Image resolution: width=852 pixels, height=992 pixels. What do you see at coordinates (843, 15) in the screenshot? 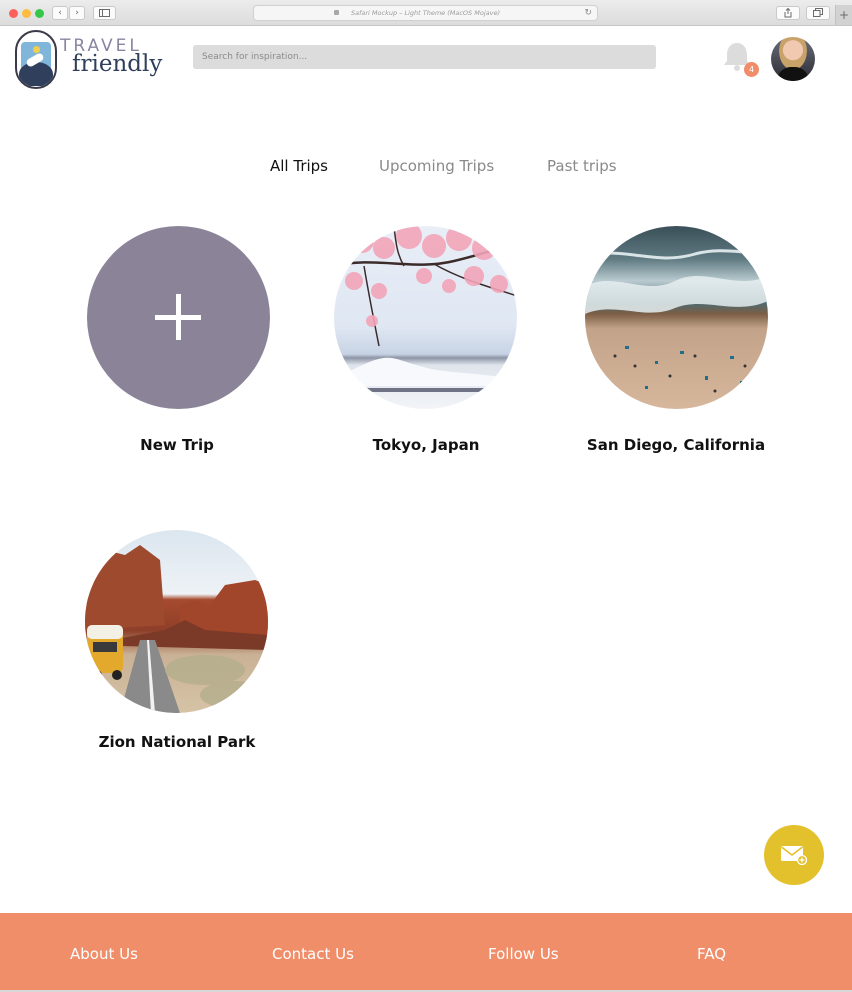
I see `new-tab-button: +` at bounding box center [843, 15].